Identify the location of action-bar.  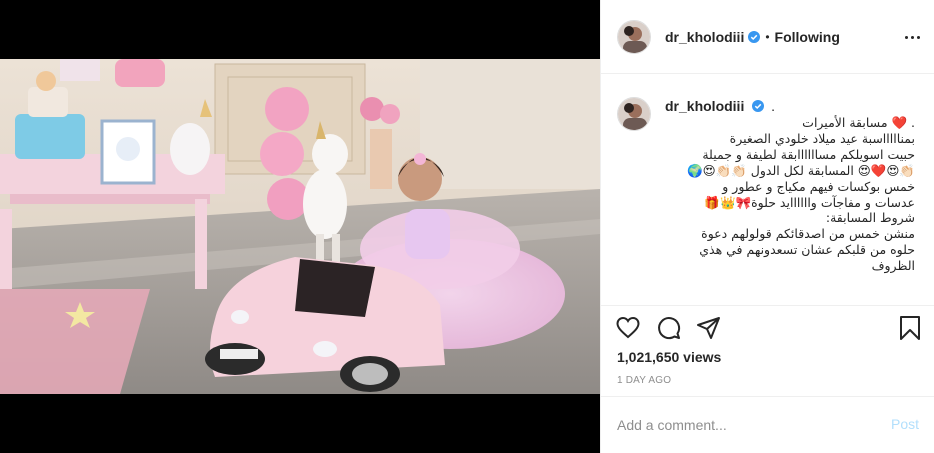
(767, 329).